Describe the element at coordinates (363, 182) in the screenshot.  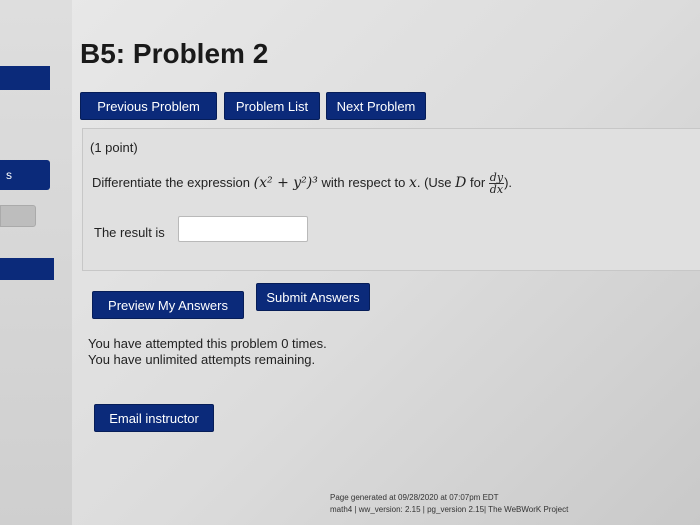
I see `question-middle: with respect to` at that location.